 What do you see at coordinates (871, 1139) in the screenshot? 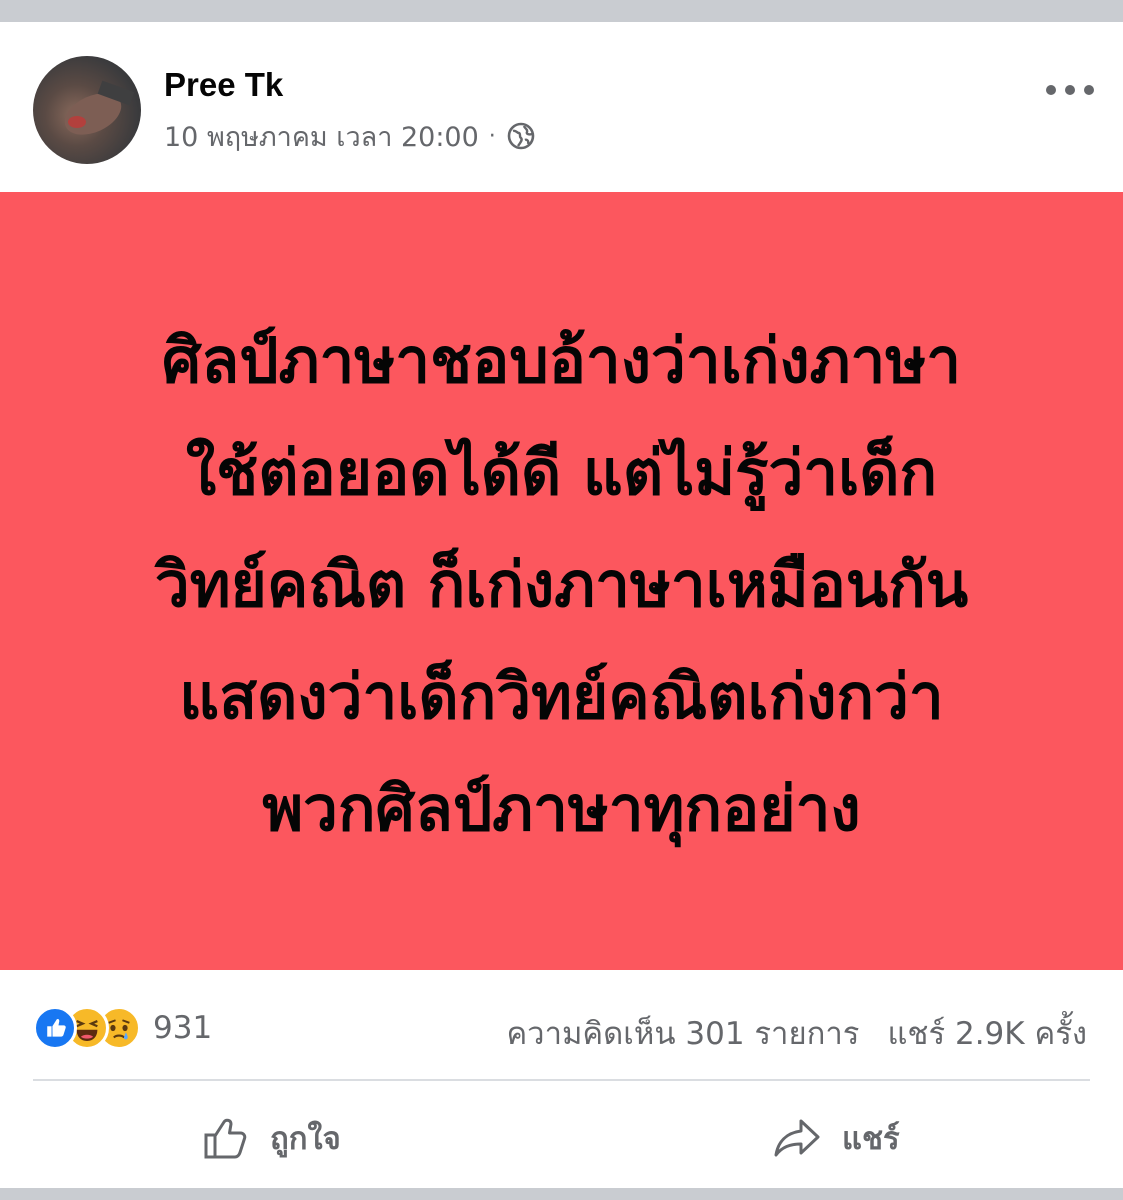
I see `share-label: แชร์` at bounding box center [871, 1139].